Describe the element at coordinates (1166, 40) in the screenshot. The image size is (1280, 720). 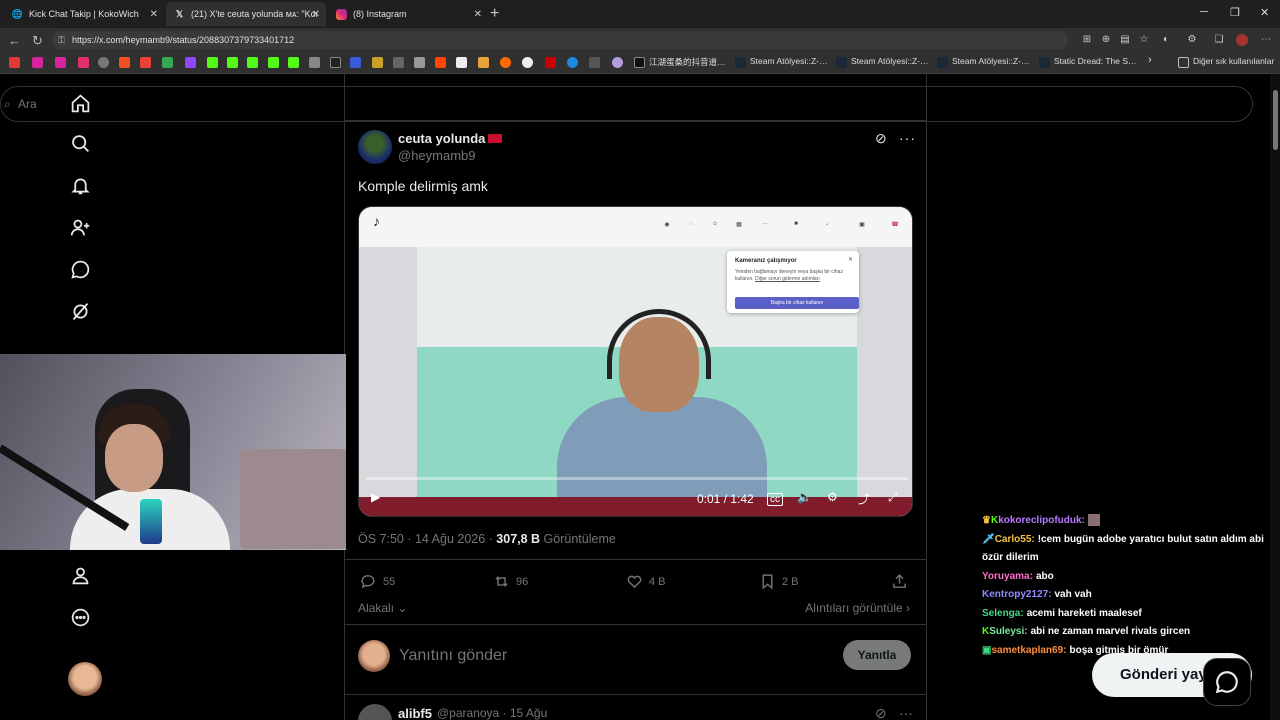
I see `extension-icon: ◐` at that location.